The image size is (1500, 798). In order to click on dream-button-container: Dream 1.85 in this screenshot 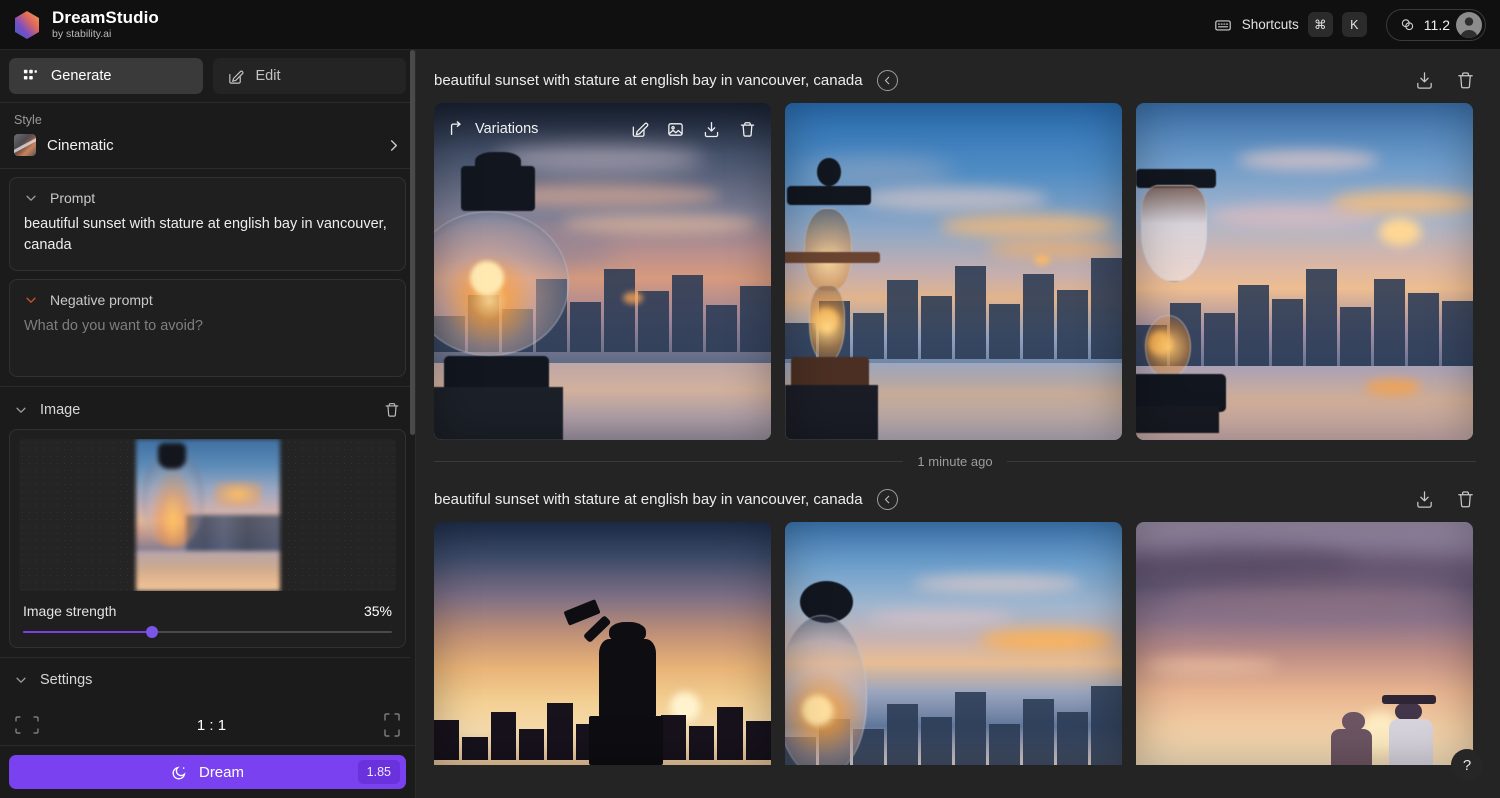, I will do `click(207, 771)`.